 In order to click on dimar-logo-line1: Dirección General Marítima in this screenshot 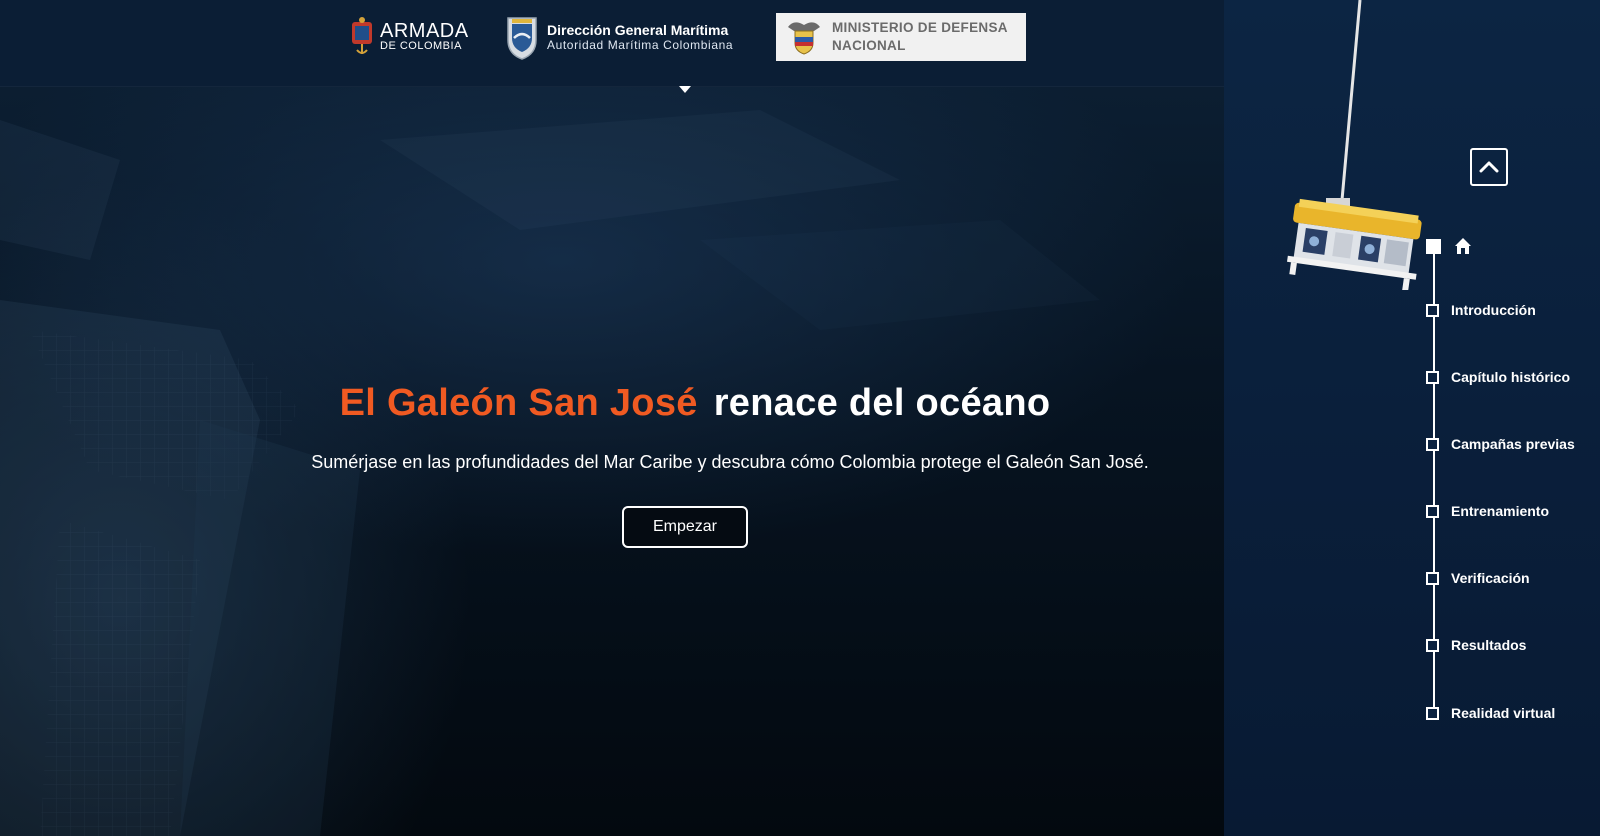, I will do `click(638, 30)`.